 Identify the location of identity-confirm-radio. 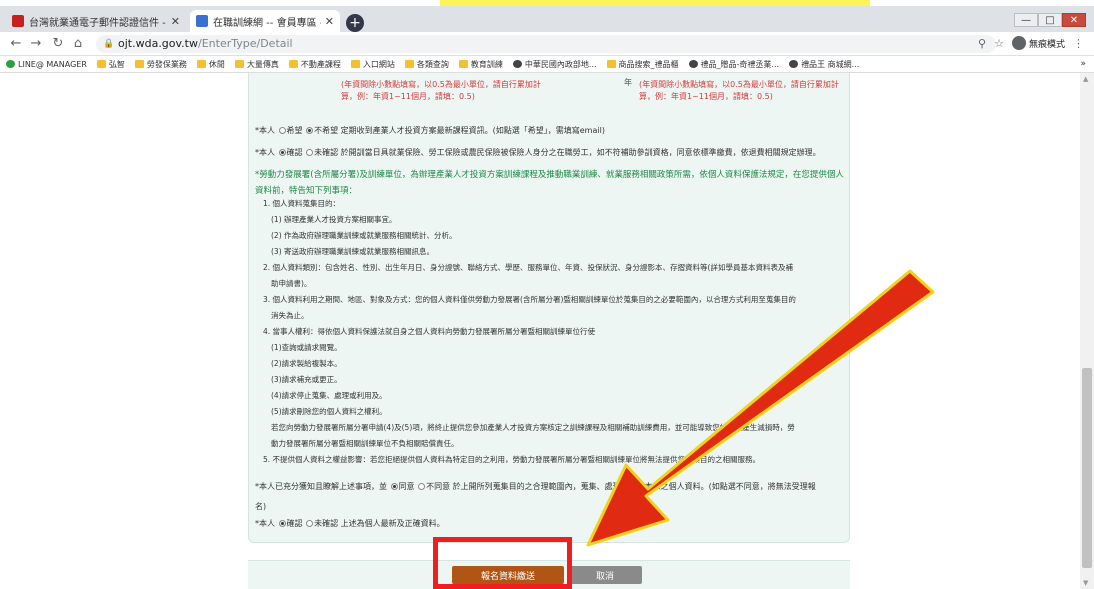
(282, 152).